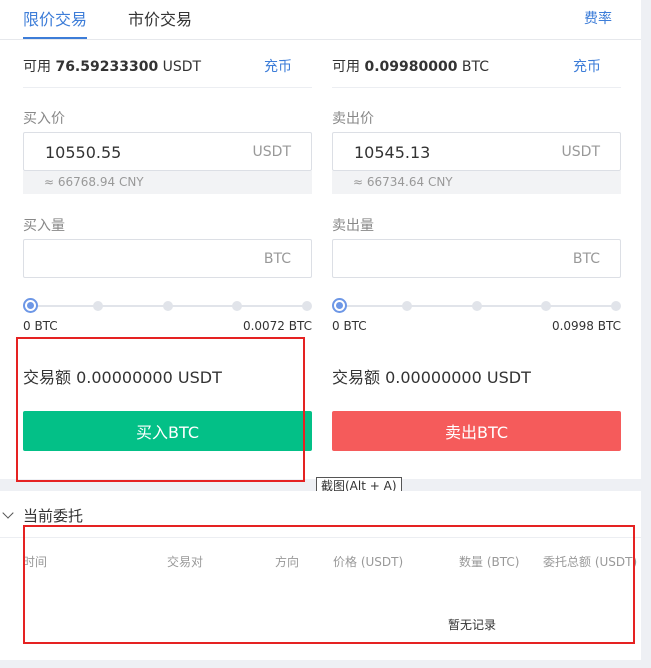  I want to click on sell-divider, so click(476, 87).